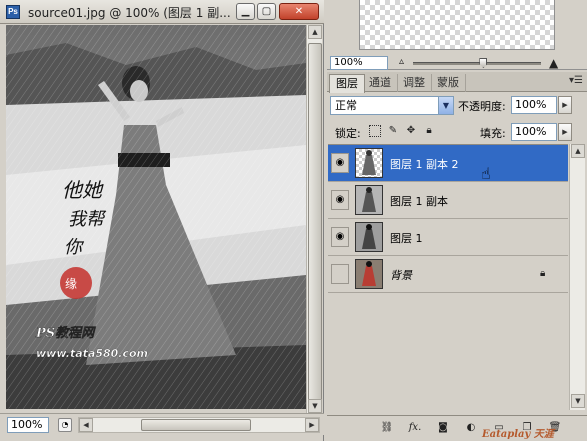 The width and height of the screenshot is (587, 441). What do you see at coordinates (346, 105) in the screenshot?
I see `blend-mode-value: 正常` at bounding box center [346, 105].